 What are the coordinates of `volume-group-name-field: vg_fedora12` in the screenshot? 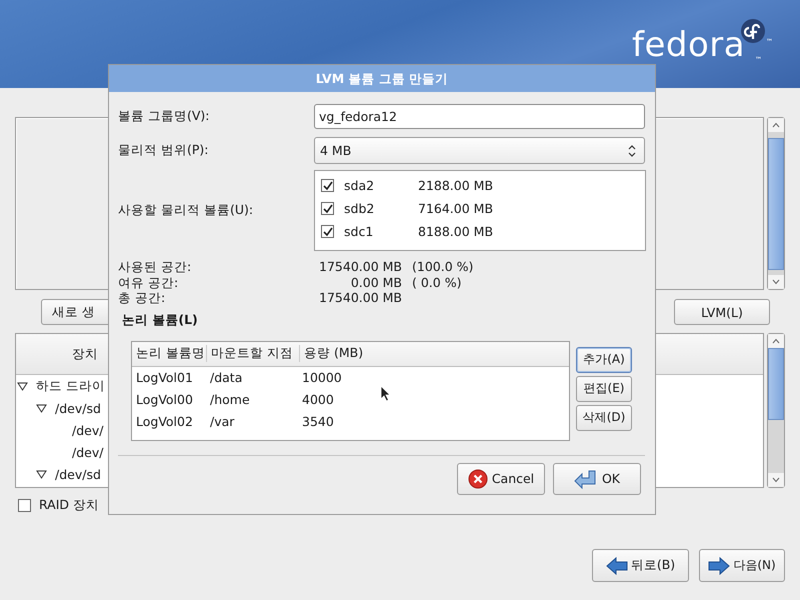 It's located at (479, 116).